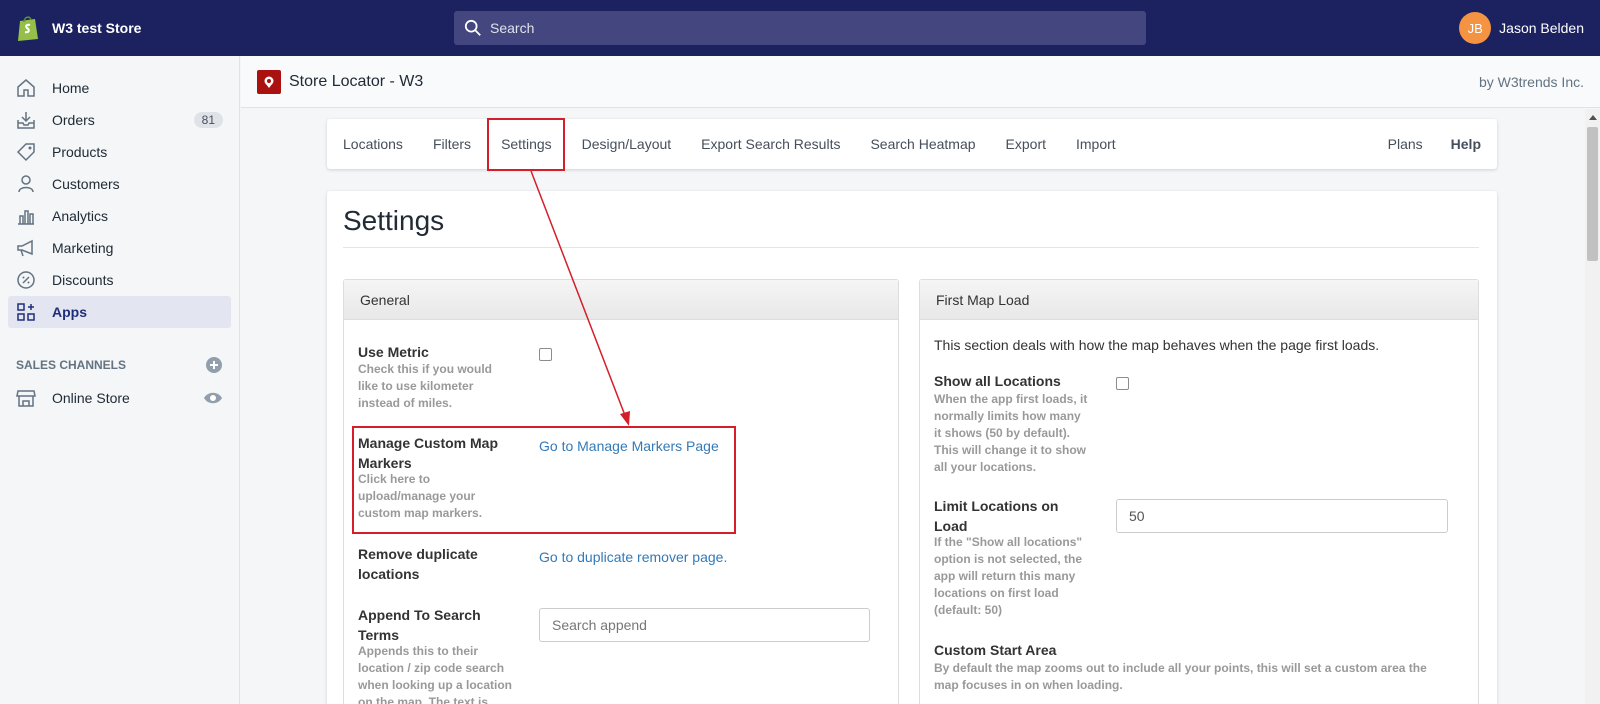  What do you see at coordinates (71, 88) in the screenshot?
I see `sidebar-item-label: Home` at bounding box center [71, 88].